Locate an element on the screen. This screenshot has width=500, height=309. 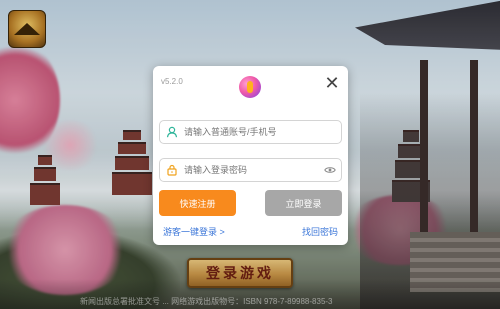
login-button: 立即登录 is located at coordinates (303, 203).